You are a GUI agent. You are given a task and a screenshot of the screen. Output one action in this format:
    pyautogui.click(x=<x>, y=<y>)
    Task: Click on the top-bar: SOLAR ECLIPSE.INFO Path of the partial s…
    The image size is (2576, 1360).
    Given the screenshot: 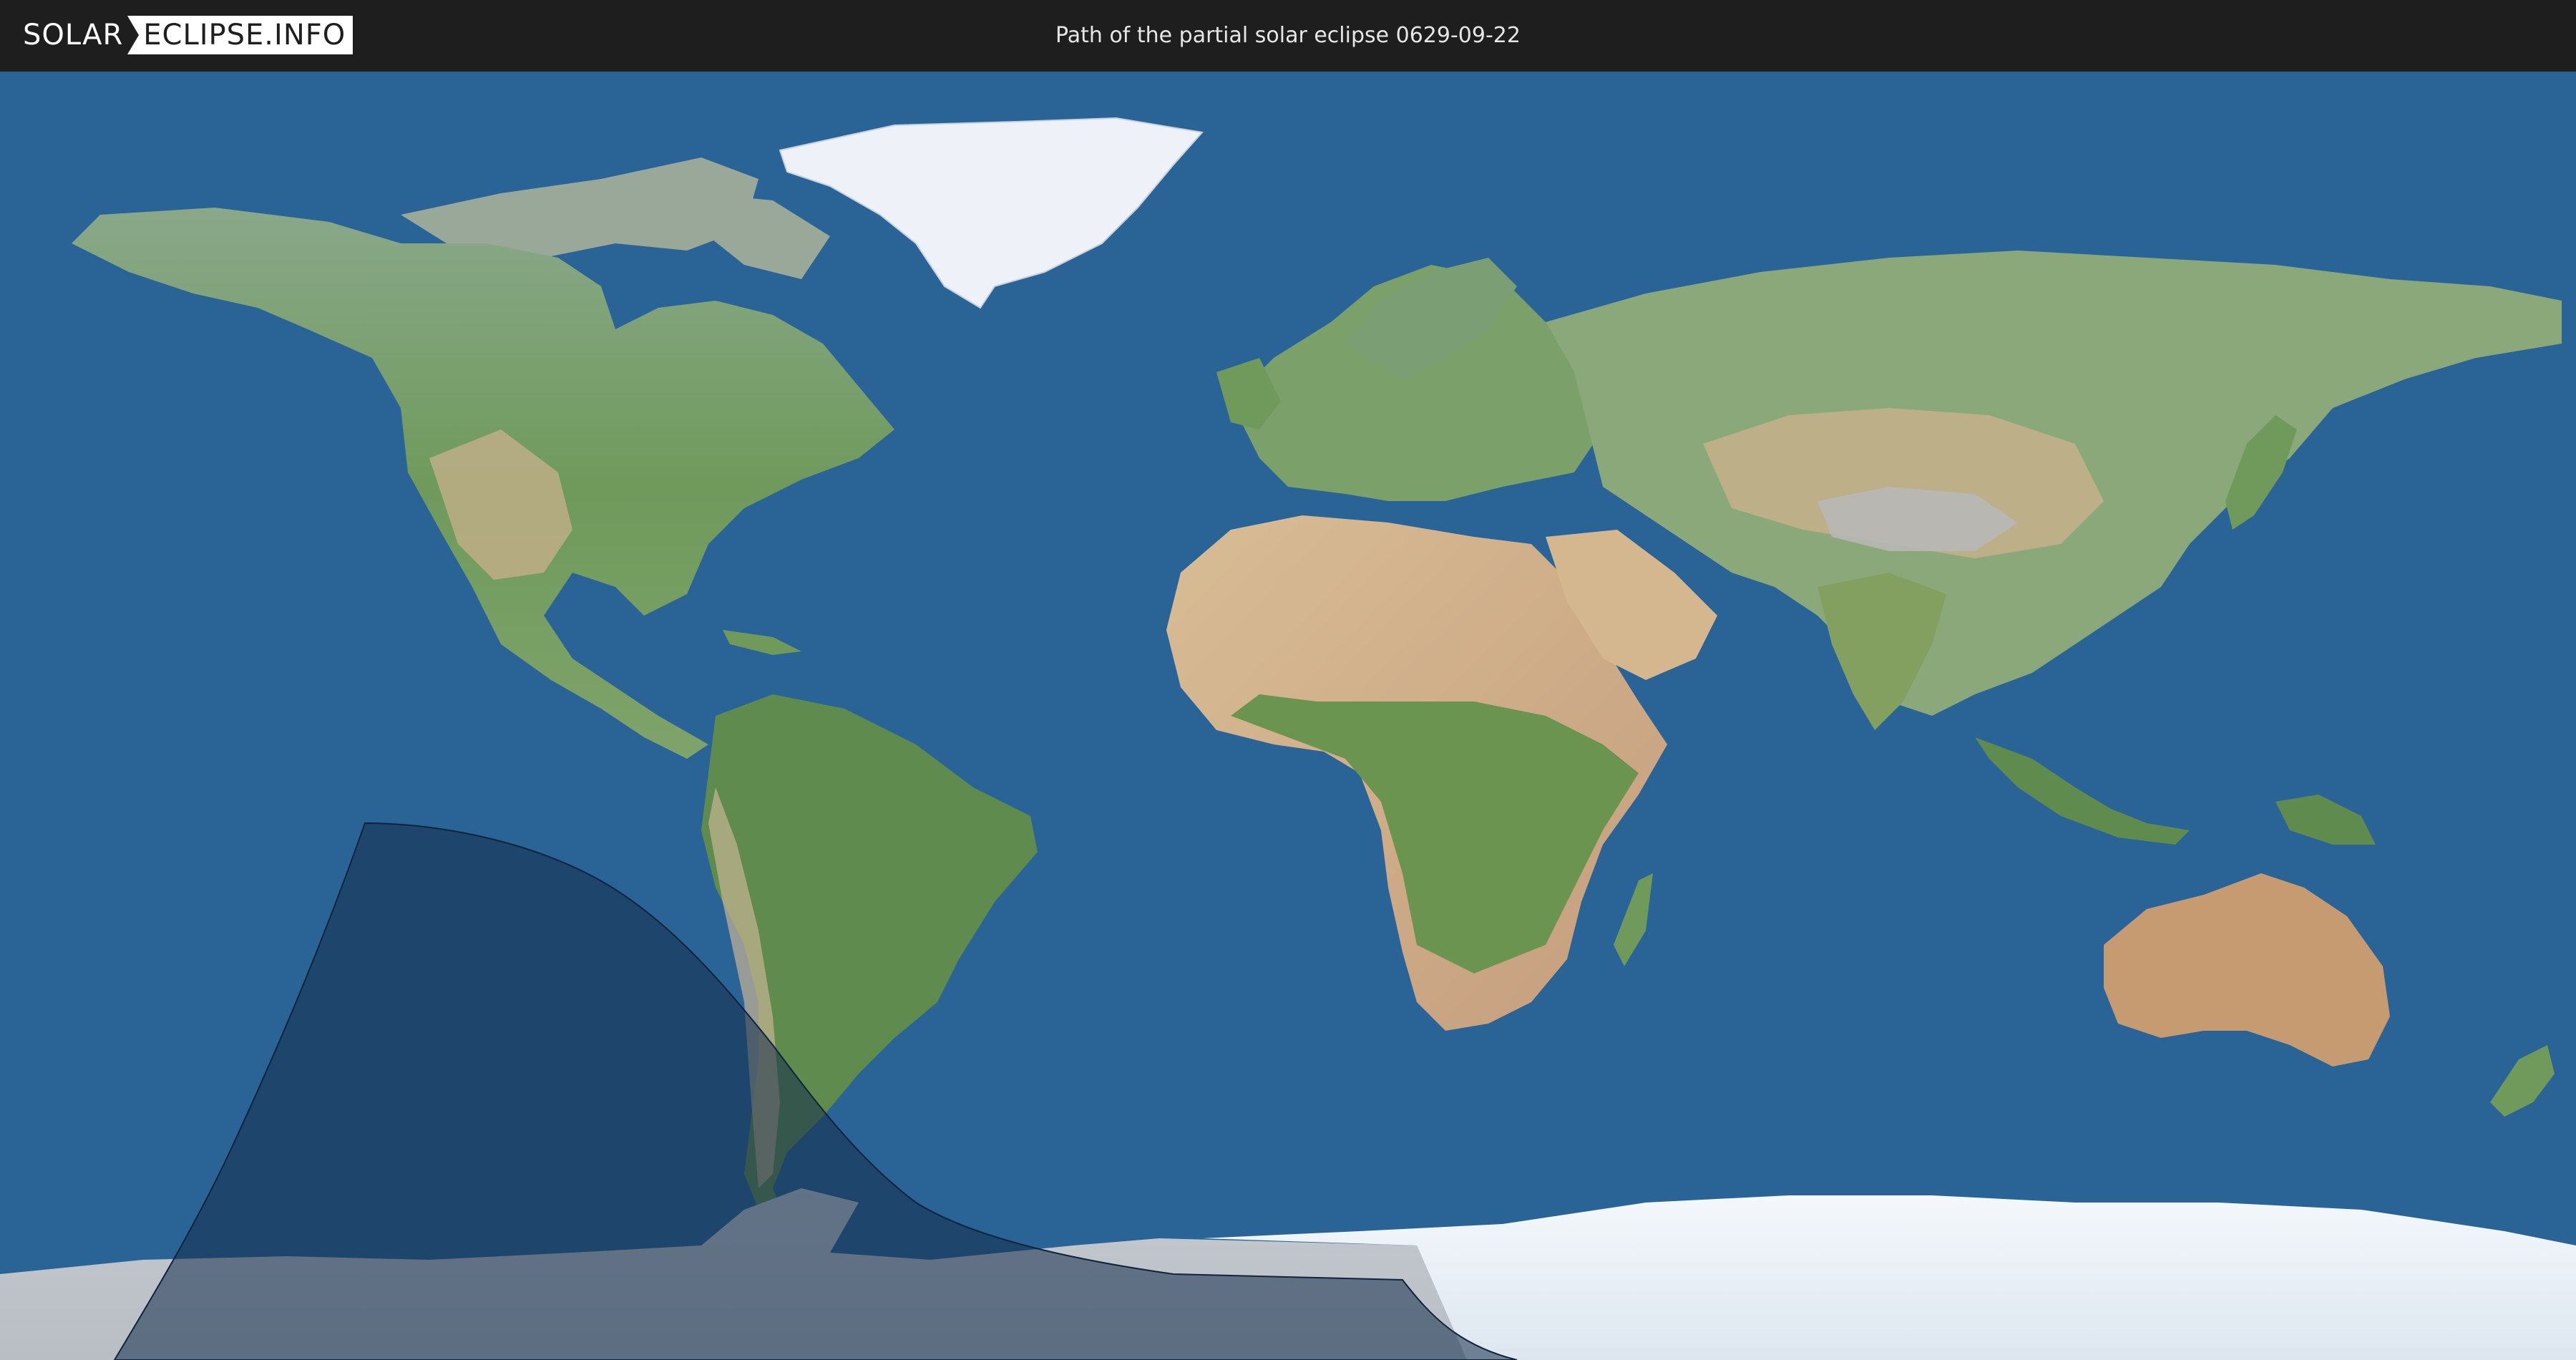 What is the action you would take?
    pyautogui.click(x=1288, y=36)
    